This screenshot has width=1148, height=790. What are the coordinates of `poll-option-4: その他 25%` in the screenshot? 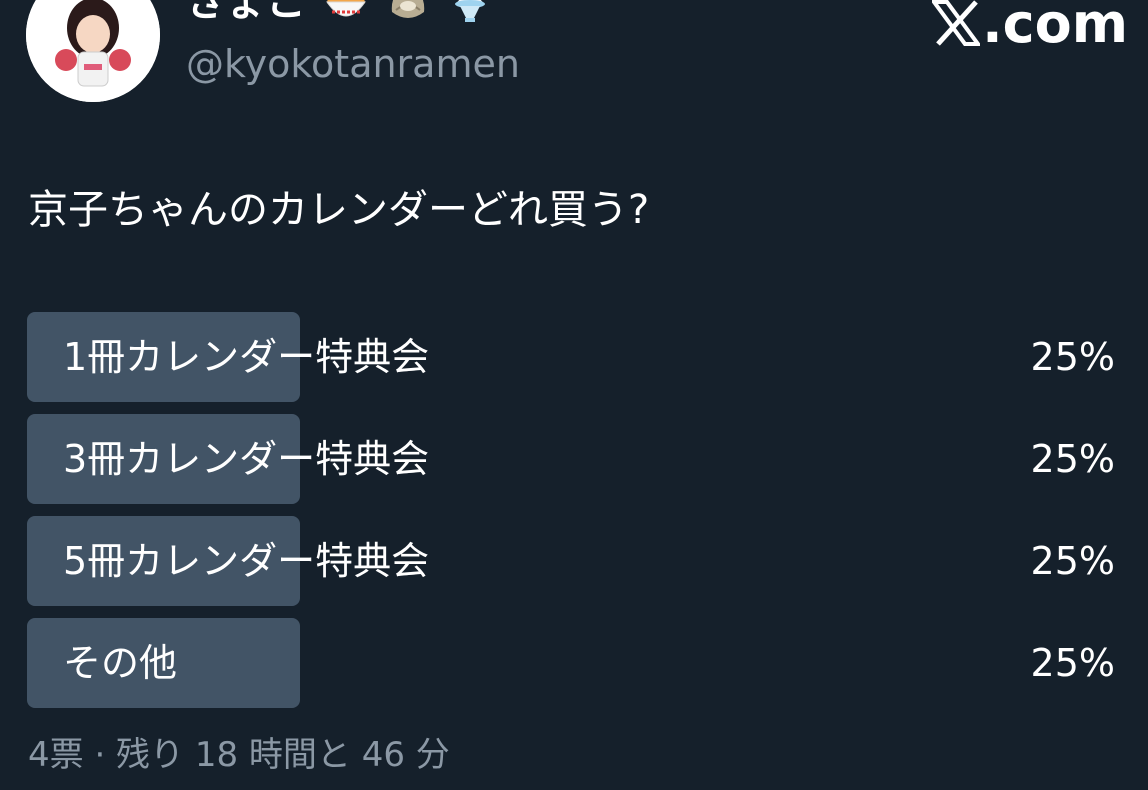 It's located at (573, 663).